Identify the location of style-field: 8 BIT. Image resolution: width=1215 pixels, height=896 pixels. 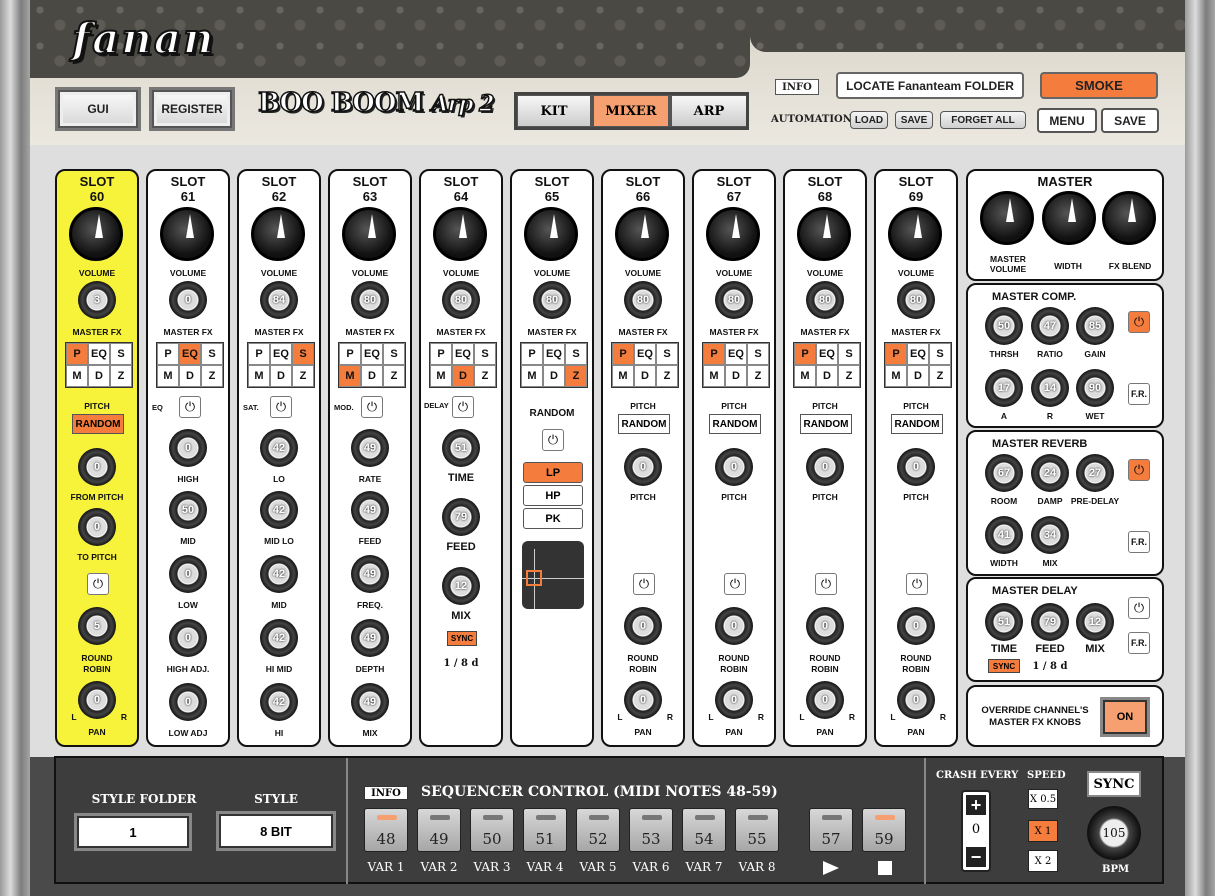
(276, 831).